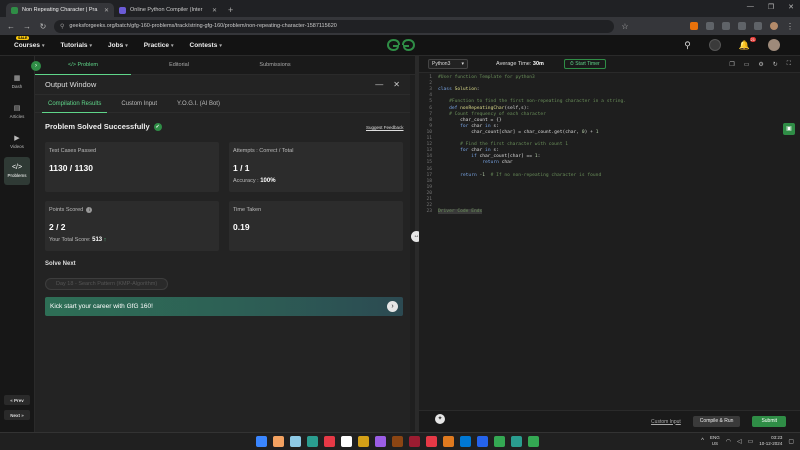  What do you see at coordinates (385, 127) in the screenshot?
I see `suggest-feedback-link: Suggest Feedback` at bounding box center [385, 127].